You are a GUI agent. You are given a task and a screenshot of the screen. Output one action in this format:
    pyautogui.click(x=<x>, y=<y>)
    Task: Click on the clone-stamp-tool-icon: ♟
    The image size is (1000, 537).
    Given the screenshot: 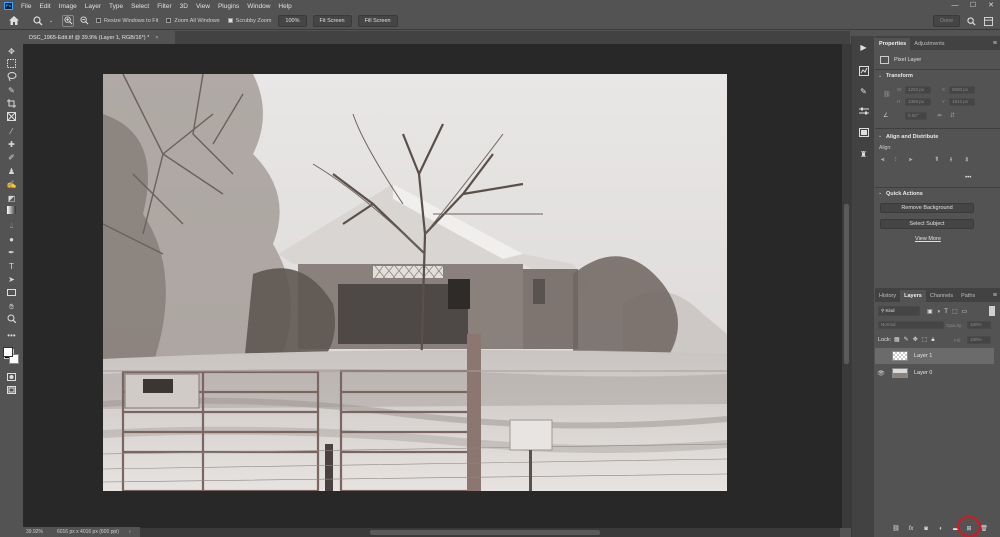 What is the action you would take?
    pyautogui.click(x=11, y=172)
    